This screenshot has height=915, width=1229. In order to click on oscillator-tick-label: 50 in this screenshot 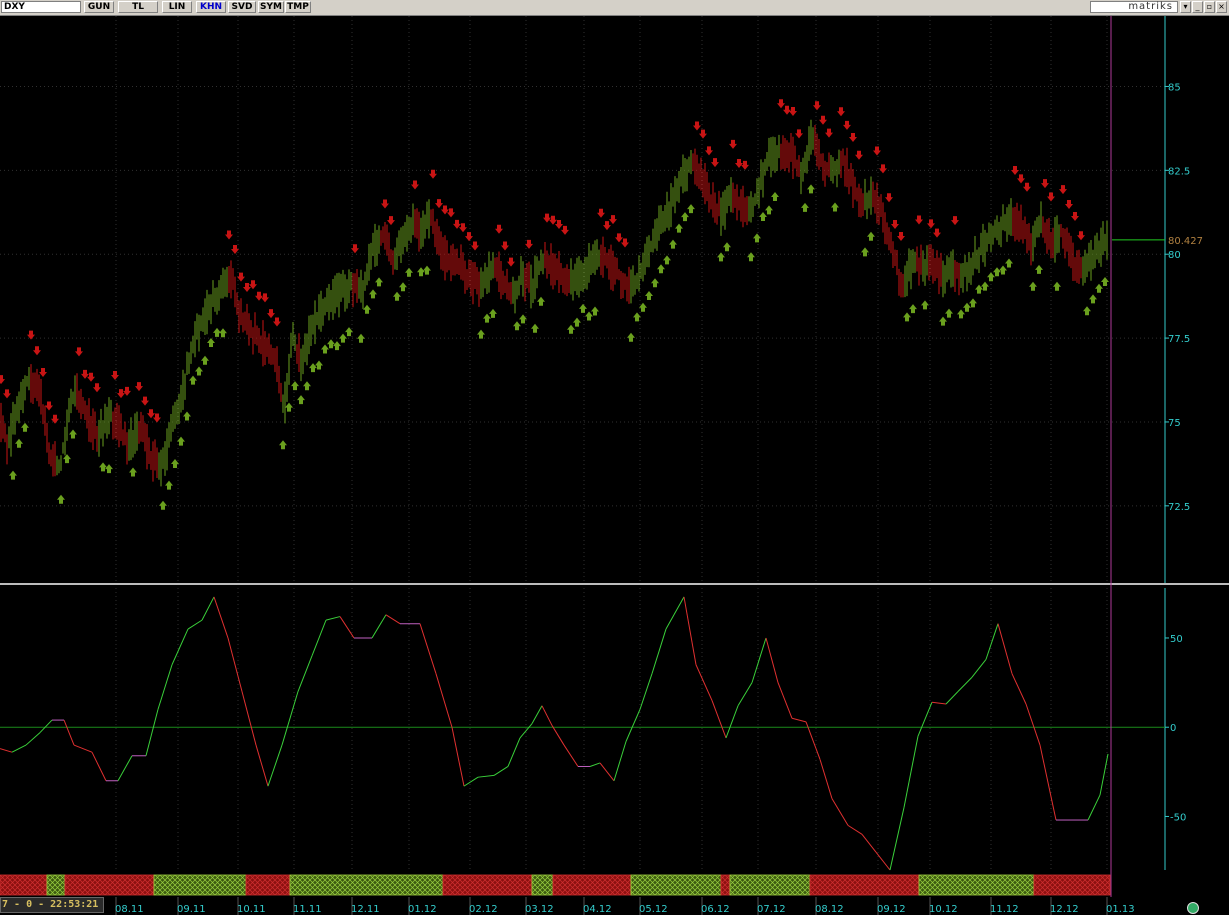, I will do `click(1176, 639)`.